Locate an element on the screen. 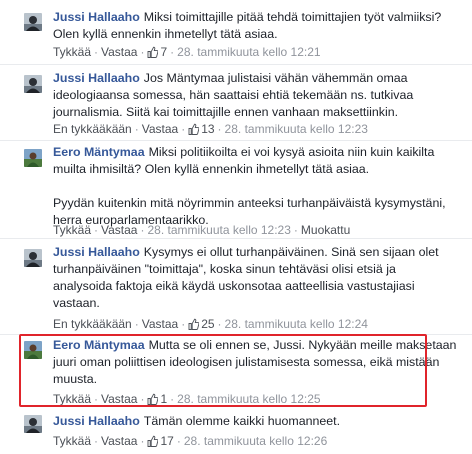 Image resolution: width=472 pixels, height=454 pixels. timestamp: 28. tammikuuta kello 12:26 is located at coordinates (255, 441).